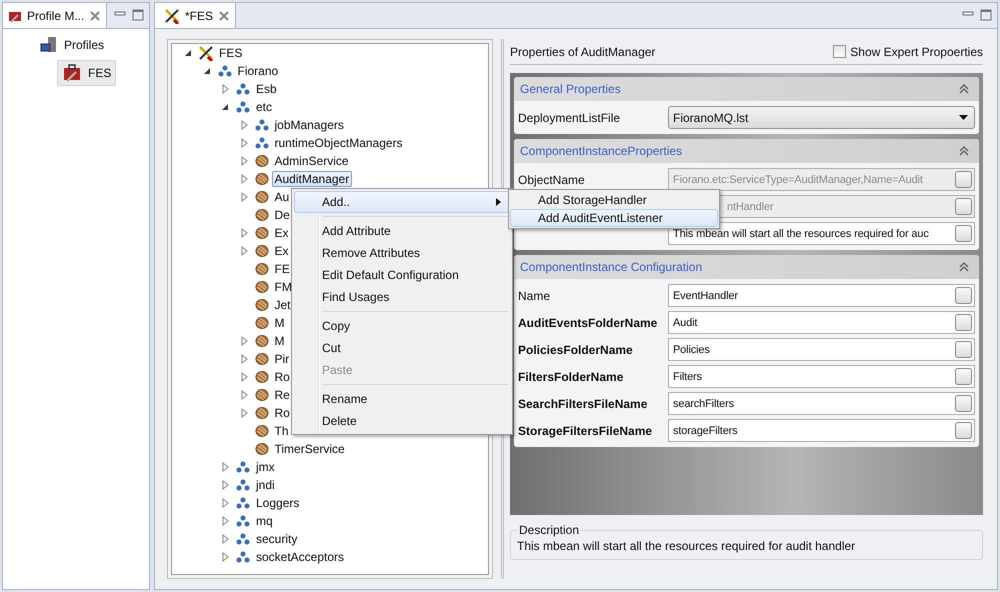 The width and height of the screenshot is (1000, 592). What do you see at coordinates (614, 218) in the screenshot?
I see `menu-item: Add AuditEventListener` at bounding box center [614, 218].